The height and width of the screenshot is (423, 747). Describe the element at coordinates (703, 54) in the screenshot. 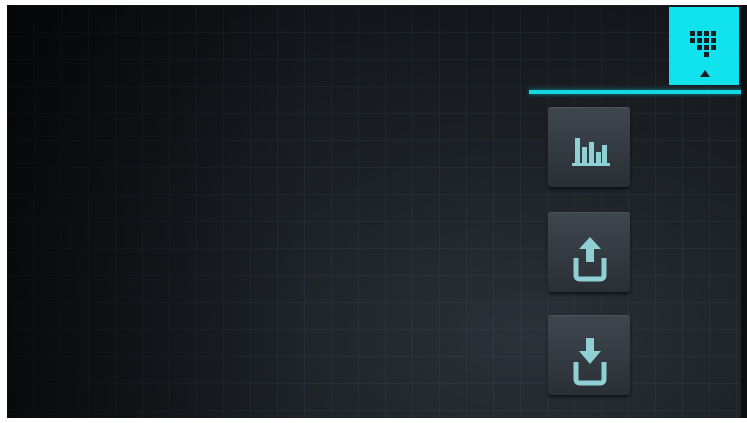

I see `keypad-icon` at that location.